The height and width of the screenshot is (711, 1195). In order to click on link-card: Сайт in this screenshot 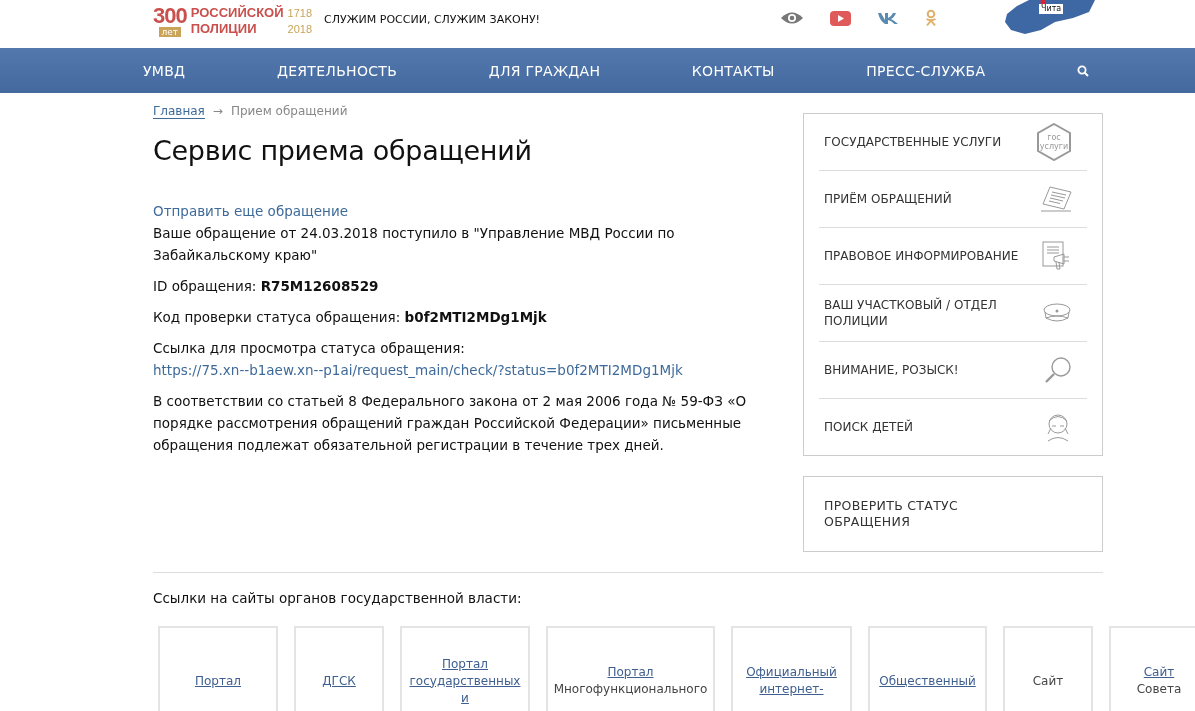, I will do `click(1048, 668)`.